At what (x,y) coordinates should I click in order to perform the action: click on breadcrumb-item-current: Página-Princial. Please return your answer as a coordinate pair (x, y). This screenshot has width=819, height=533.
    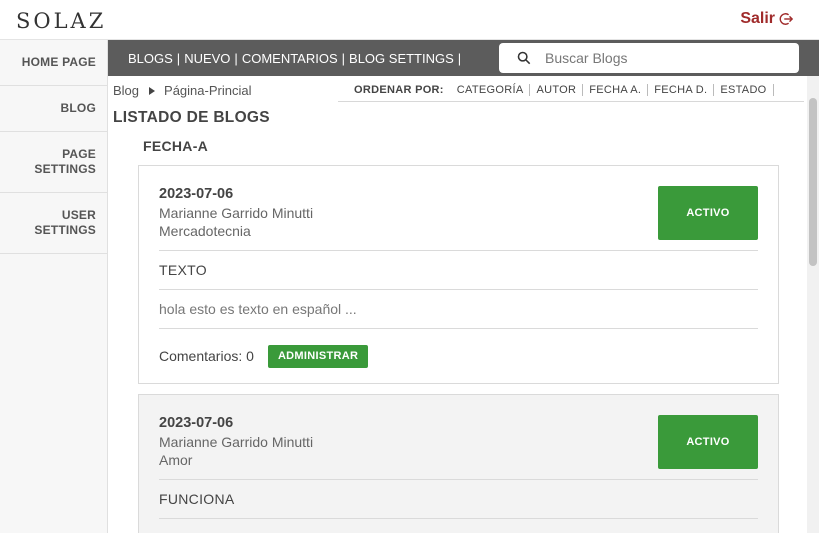
    Looking at the image, I should click on (208, 90).